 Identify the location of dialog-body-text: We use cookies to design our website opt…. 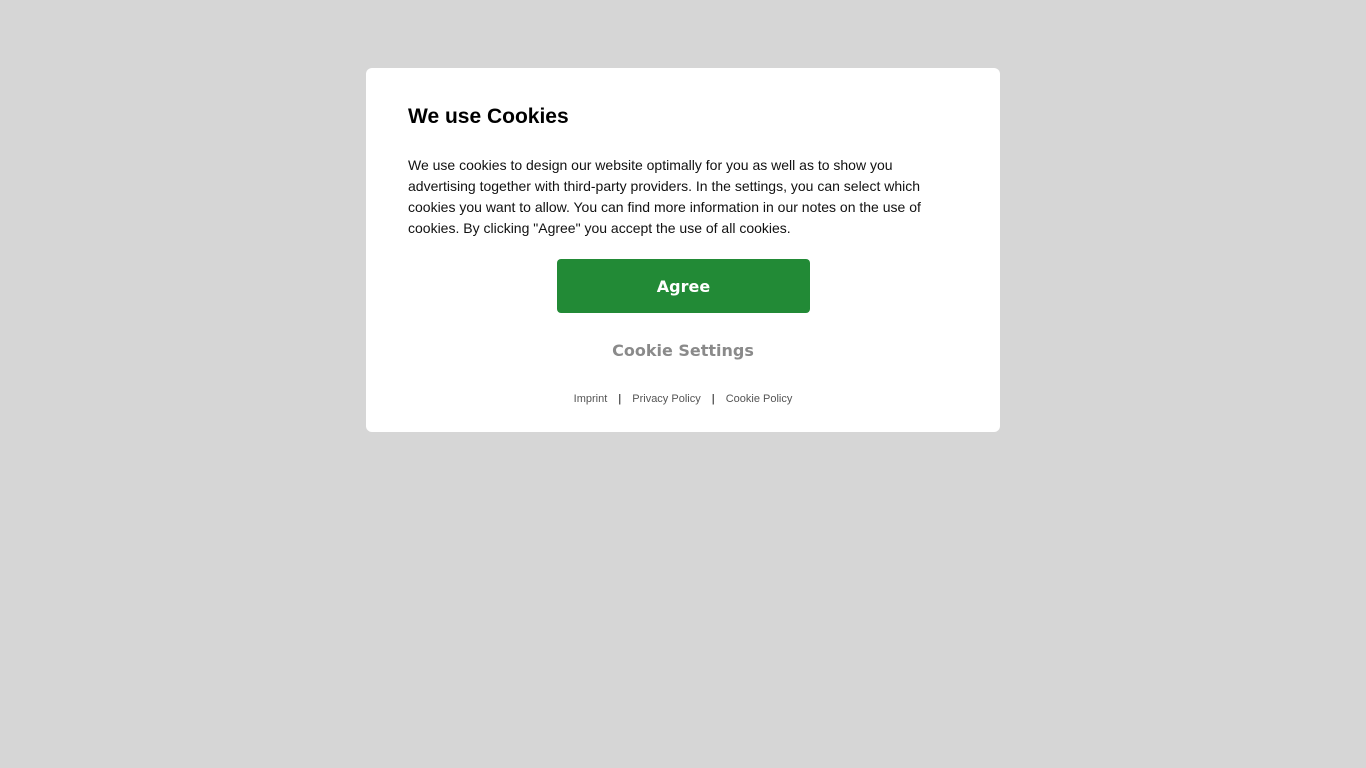
(664, 196).